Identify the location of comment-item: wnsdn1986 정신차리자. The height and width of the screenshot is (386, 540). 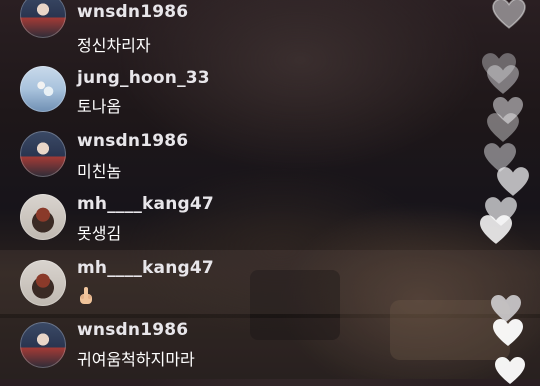
(235, 27).